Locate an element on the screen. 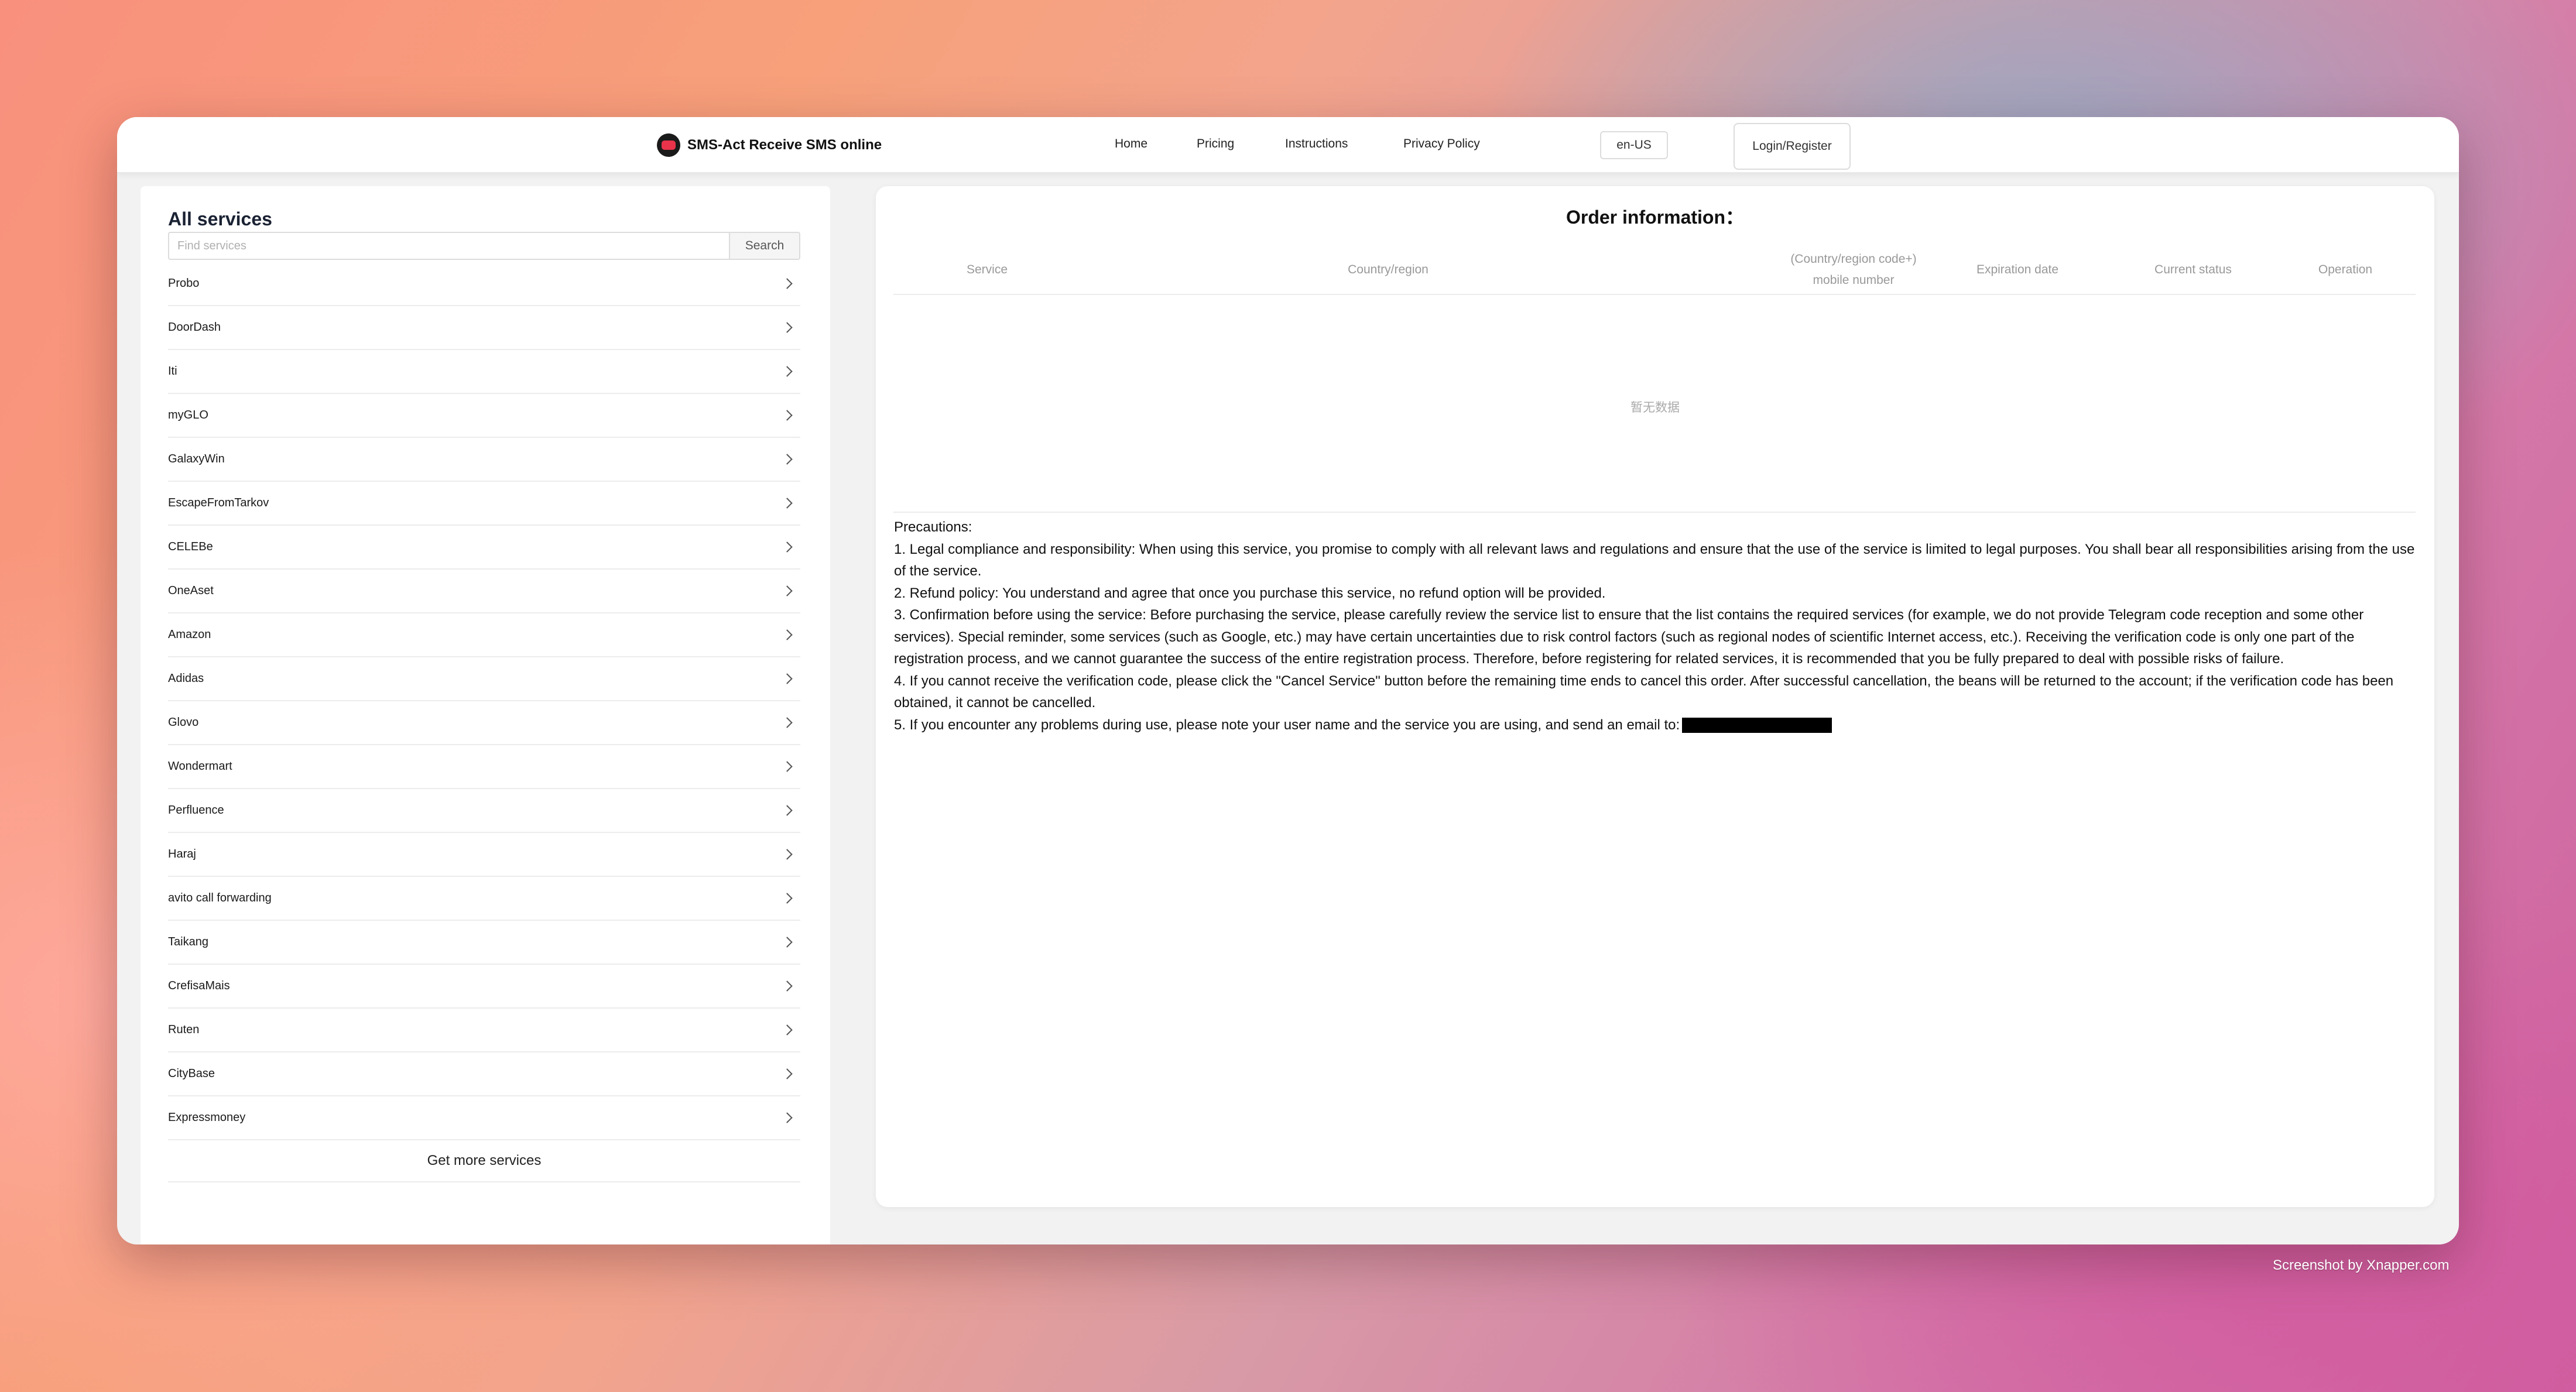 This screenshot has height=1392, width=2576. service-item-avito-call-forwarding: avito call forwarding is located at coordinates (484, 899).